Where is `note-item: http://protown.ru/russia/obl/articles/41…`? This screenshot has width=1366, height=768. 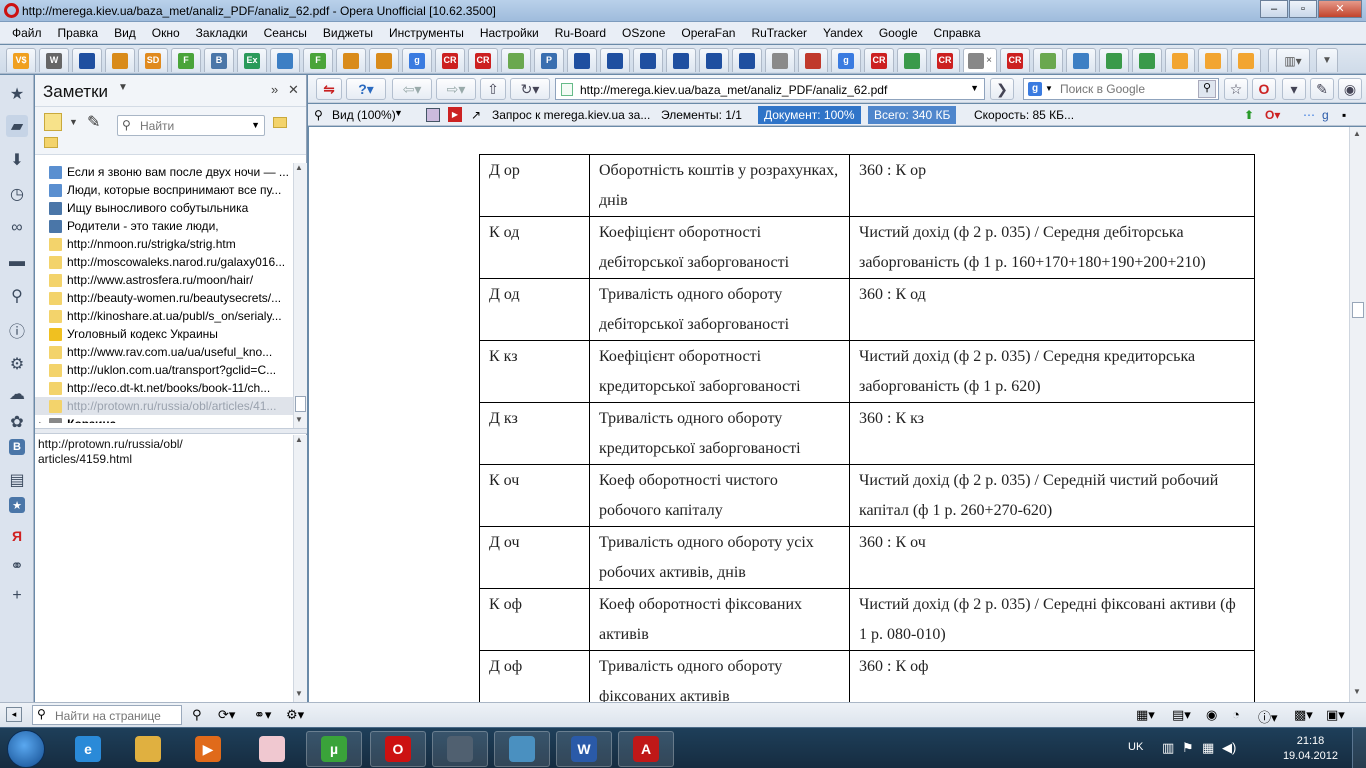
note-item: http://protown.ru/russia/obl/articles/41… is located at coordinates (164, 406).